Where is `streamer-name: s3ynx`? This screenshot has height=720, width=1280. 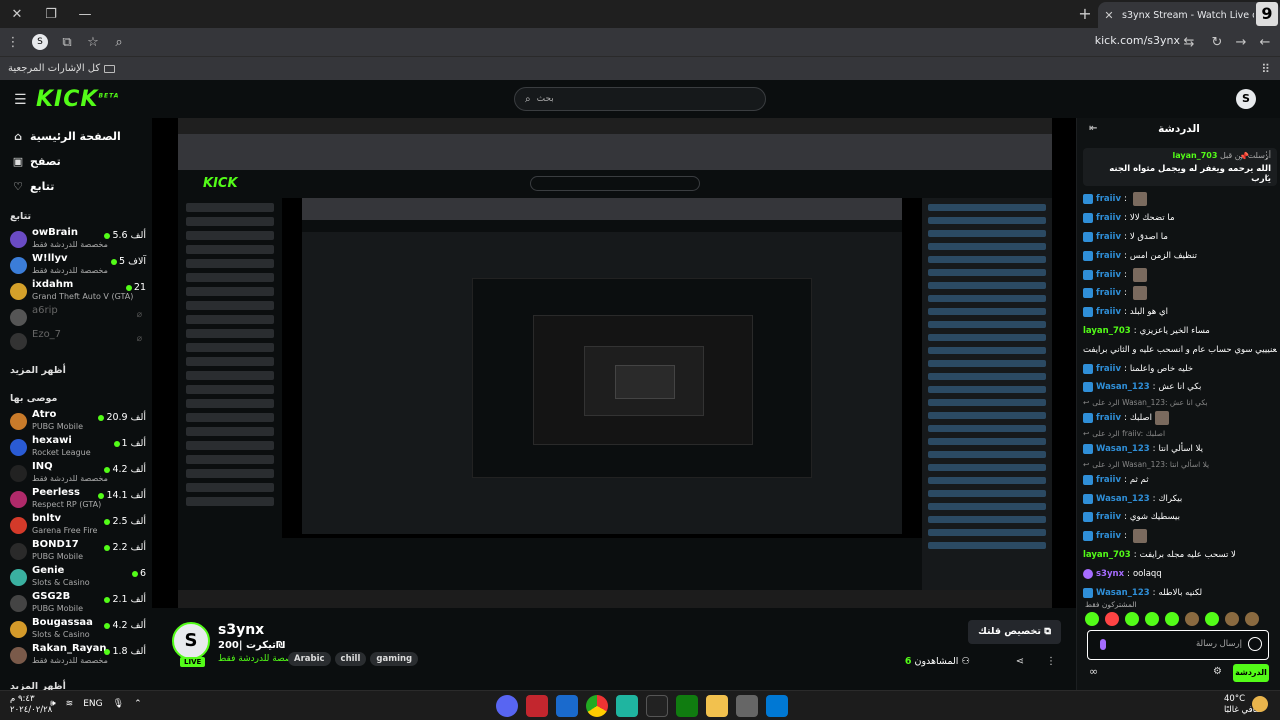 streamer-name: s3ynx is located at coordinates (241, 630).